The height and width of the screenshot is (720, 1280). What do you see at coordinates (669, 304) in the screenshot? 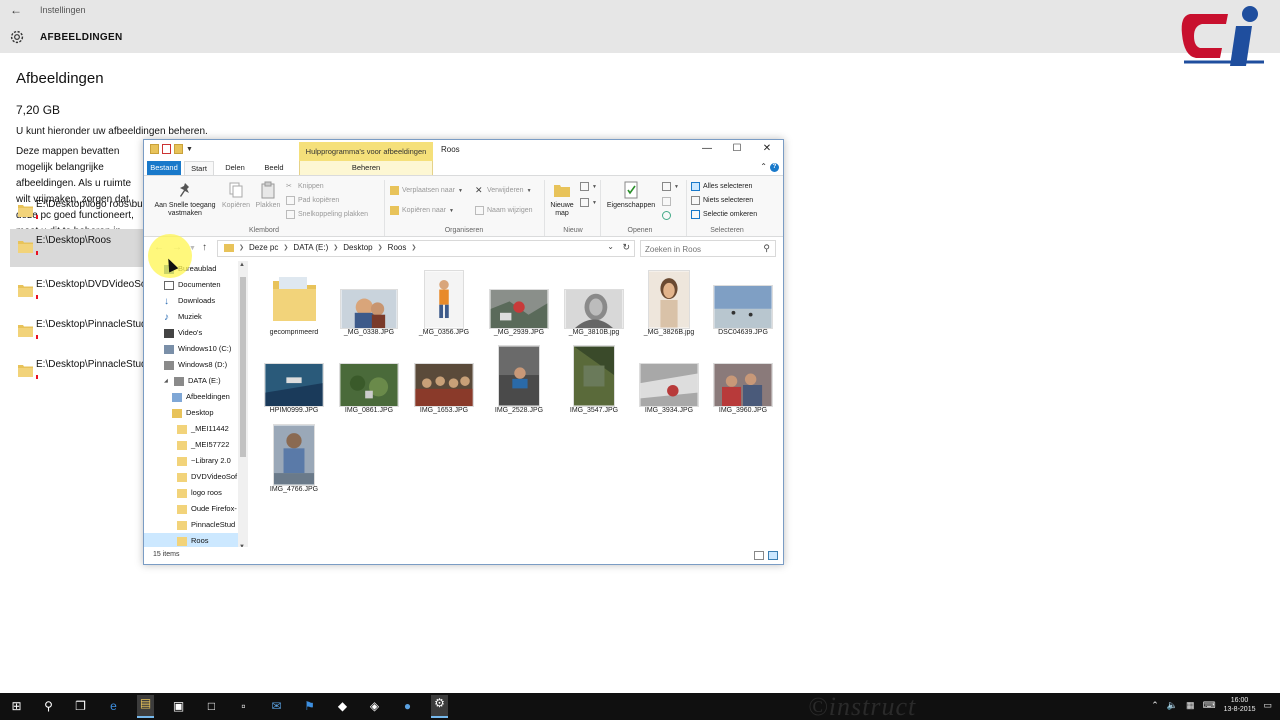
I see `file-item: _MG_3826B.jpg` at bounding box center [669, 304].